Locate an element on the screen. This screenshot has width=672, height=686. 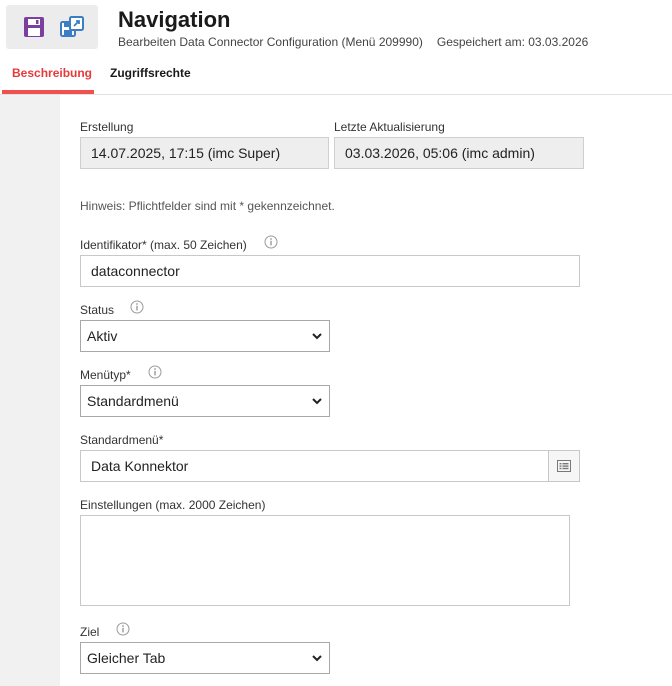
active-tab-indicator is located at coordinates (48, 92).